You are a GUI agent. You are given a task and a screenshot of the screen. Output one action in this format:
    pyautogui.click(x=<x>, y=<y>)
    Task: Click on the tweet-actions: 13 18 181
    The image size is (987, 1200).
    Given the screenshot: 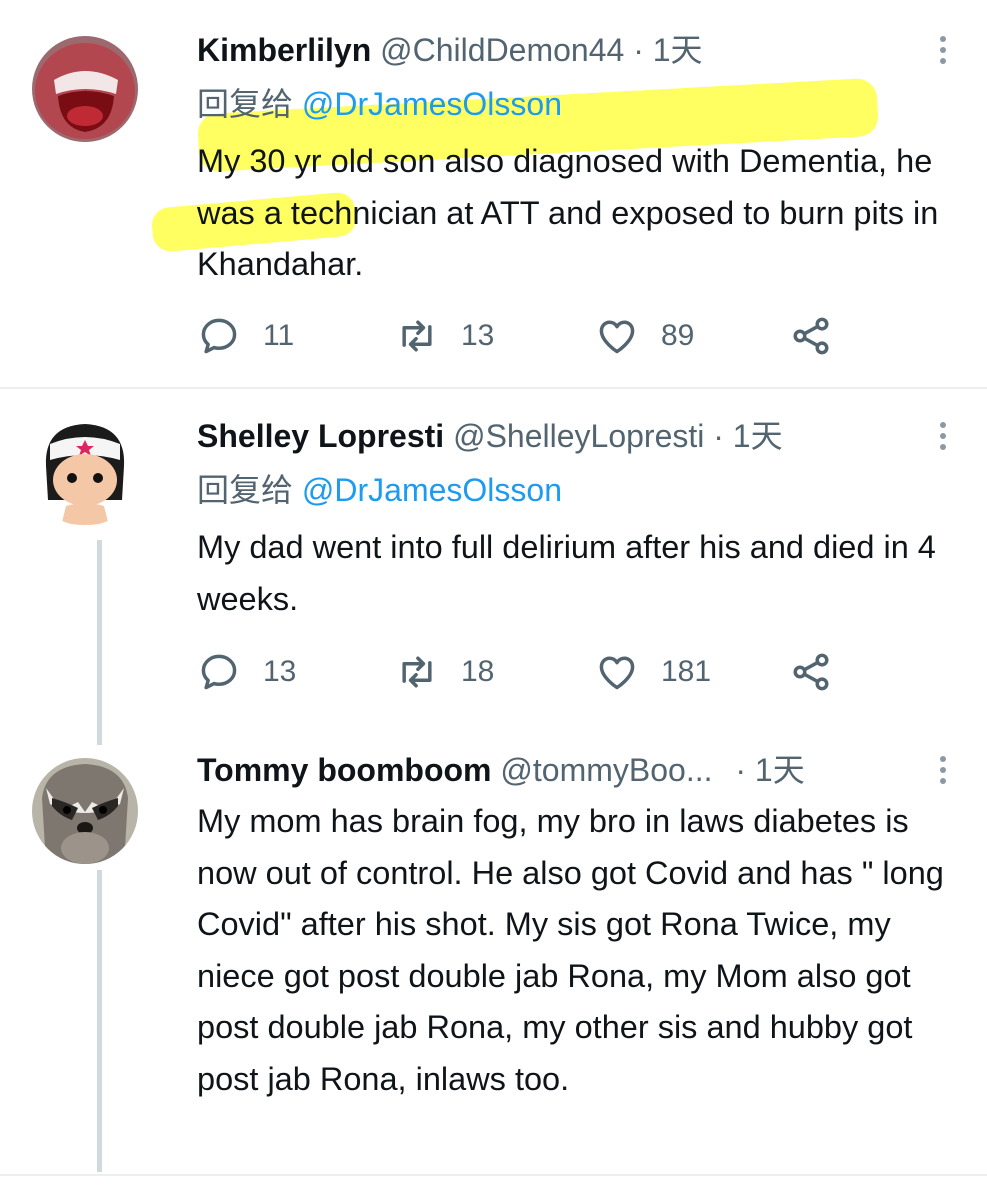 What is the action you would take?
    pyautogui.click(x=527, y=672)
    